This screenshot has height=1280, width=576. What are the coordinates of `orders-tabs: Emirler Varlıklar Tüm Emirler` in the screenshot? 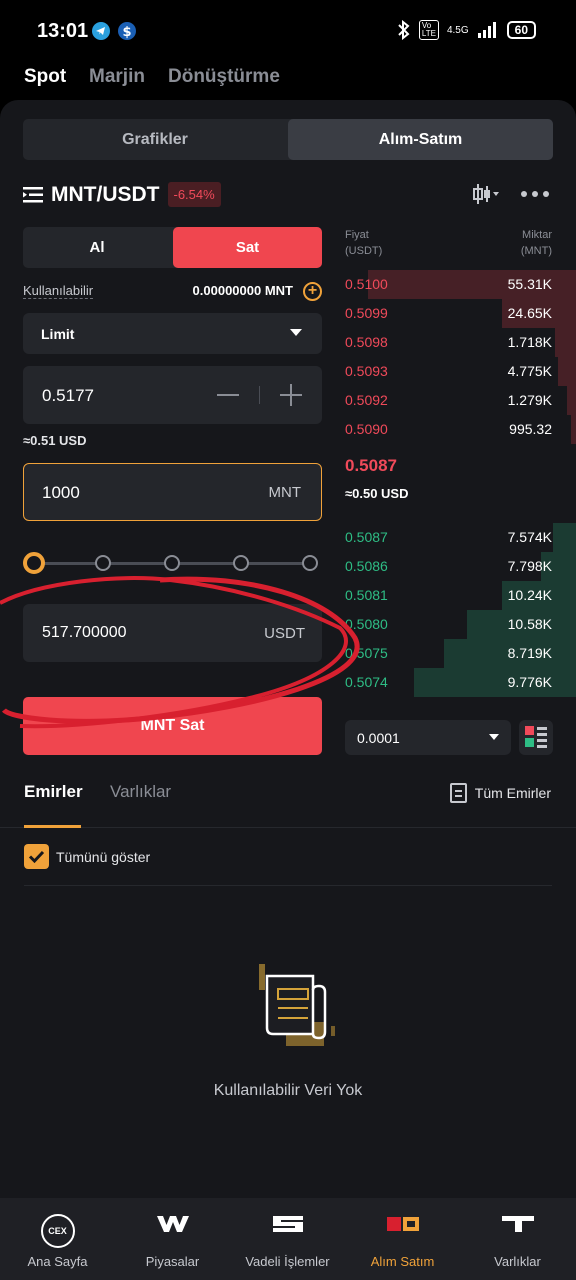 It's located at (288, 798).